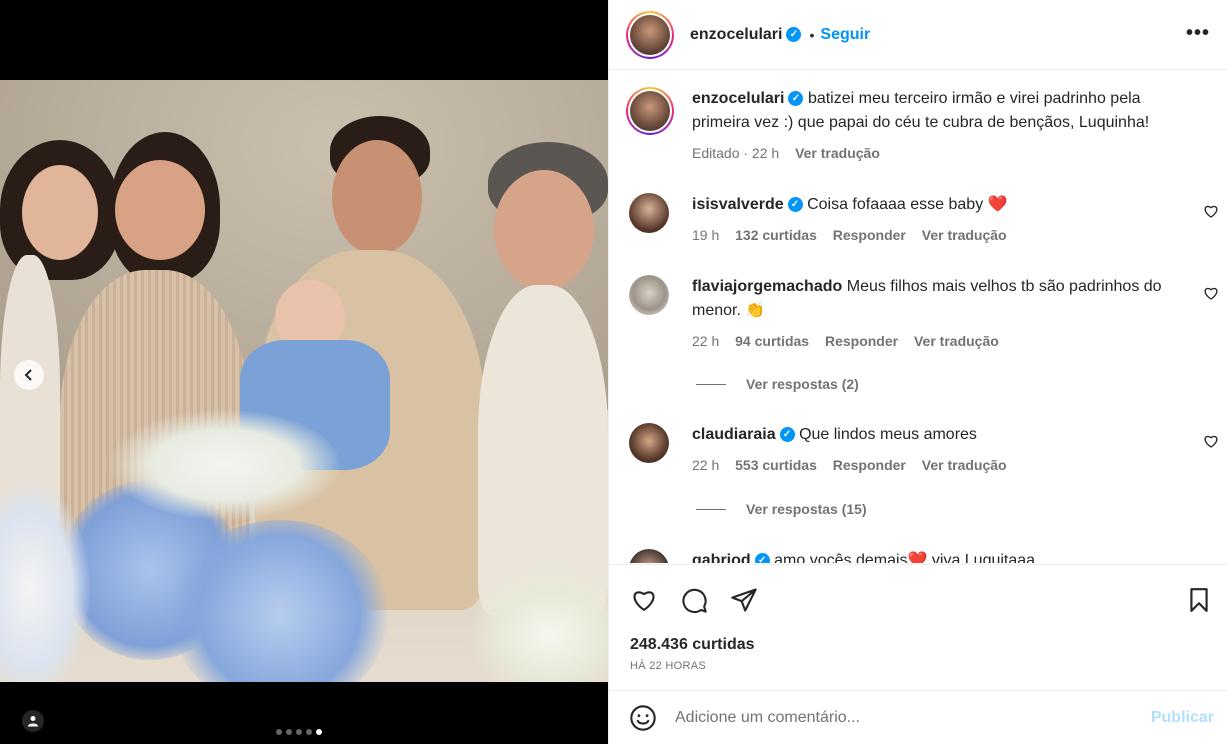  Describe the element at coordinates (767, 286) in the screenshot. I see `commenter-username: flaviajorgemachado` at that location.